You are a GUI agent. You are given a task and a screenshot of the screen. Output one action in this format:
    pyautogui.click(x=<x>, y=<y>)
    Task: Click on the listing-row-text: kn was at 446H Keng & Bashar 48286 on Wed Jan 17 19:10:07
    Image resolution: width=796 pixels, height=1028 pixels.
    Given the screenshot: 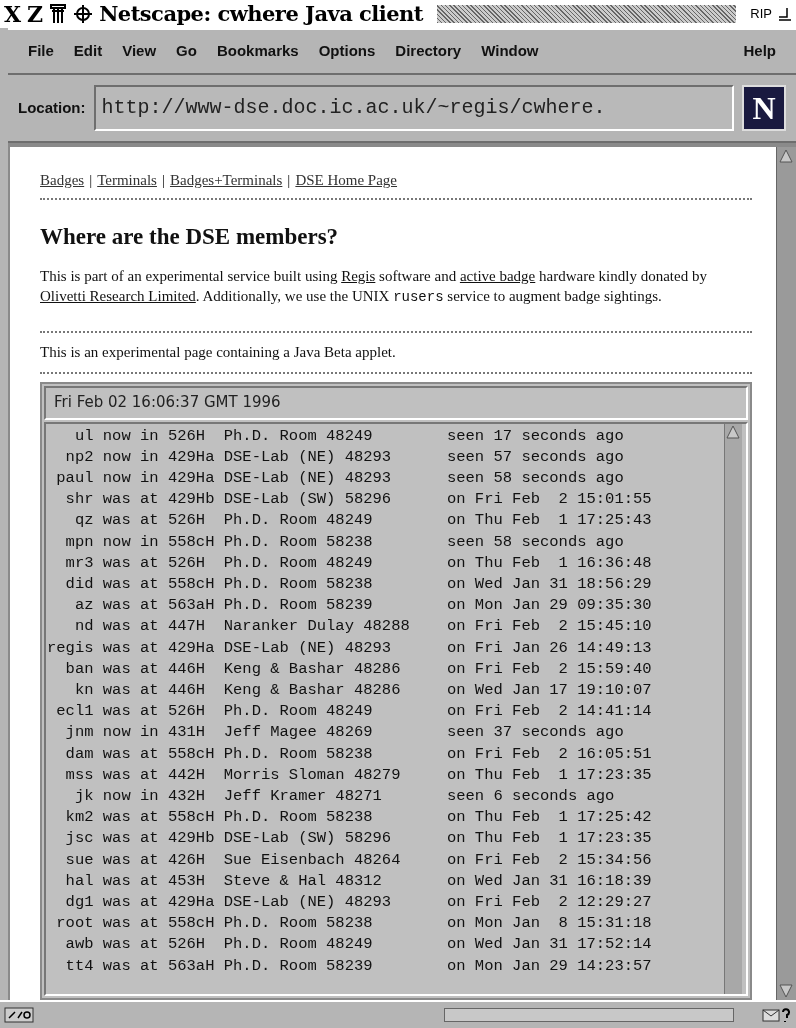 What is the action you would take?
    pyautogui.click(x=363, y=690)
    